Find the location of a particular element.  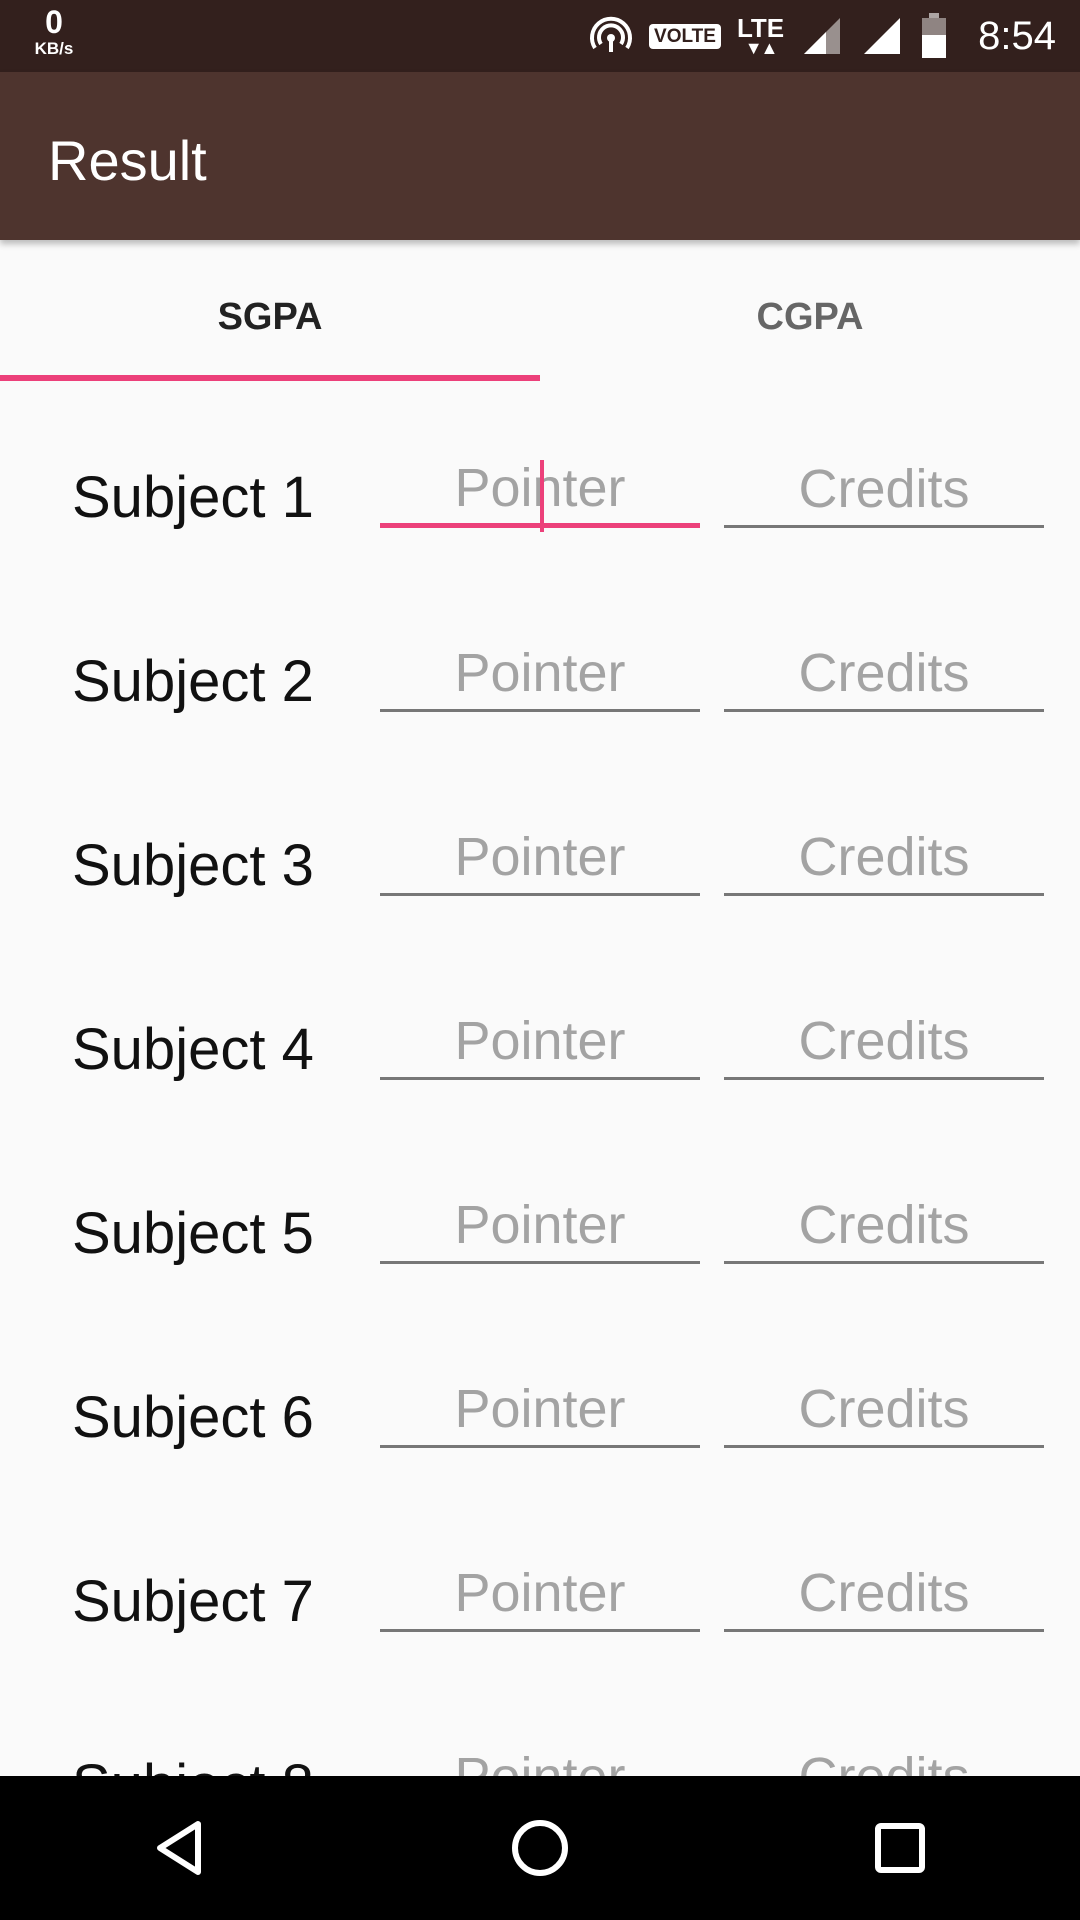

subject-label: Subject 7 is located at coordinates (193, 1601).